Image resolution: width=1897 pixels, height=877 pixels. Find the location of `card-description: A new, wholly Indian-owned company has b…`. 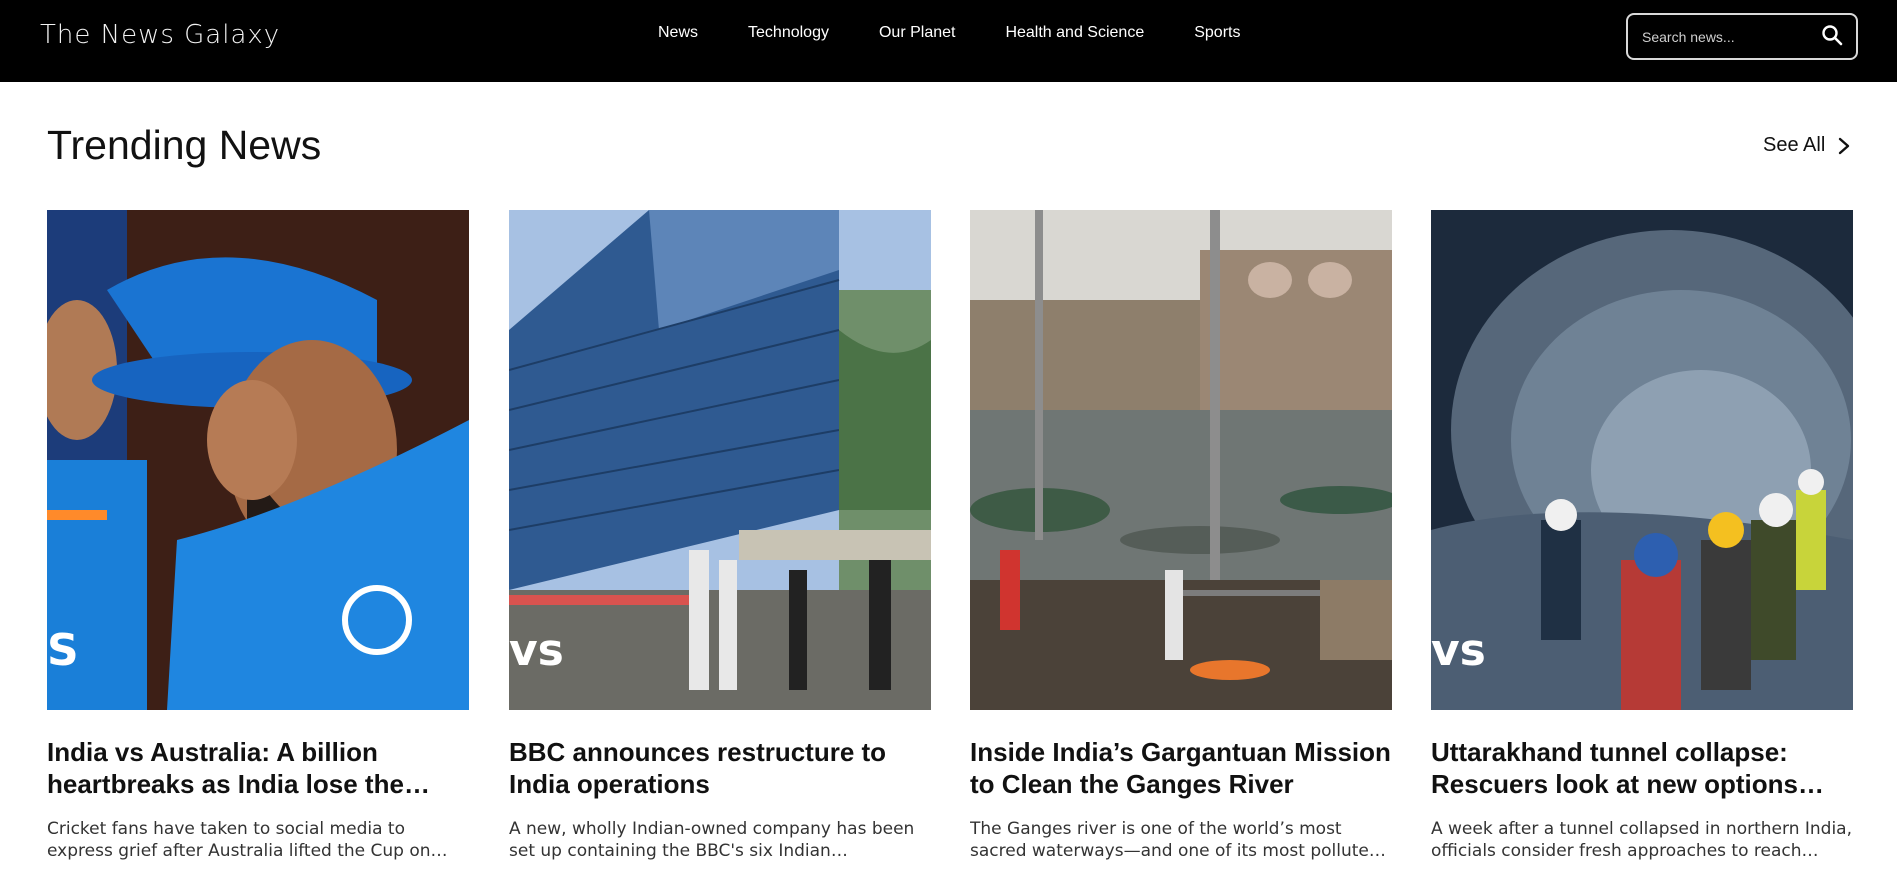

card-description: A new, wholly Indian-owned company has b… is located at coordinates (712, 840).